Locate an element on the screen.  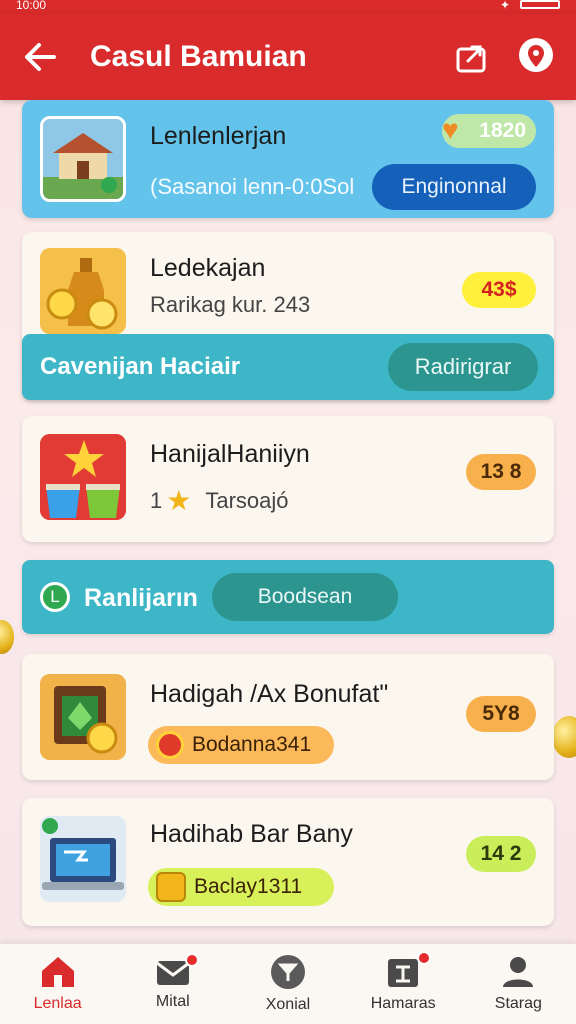
filter-banner: L Ranlijarın Boodsean is located at coordinates (288, 597).